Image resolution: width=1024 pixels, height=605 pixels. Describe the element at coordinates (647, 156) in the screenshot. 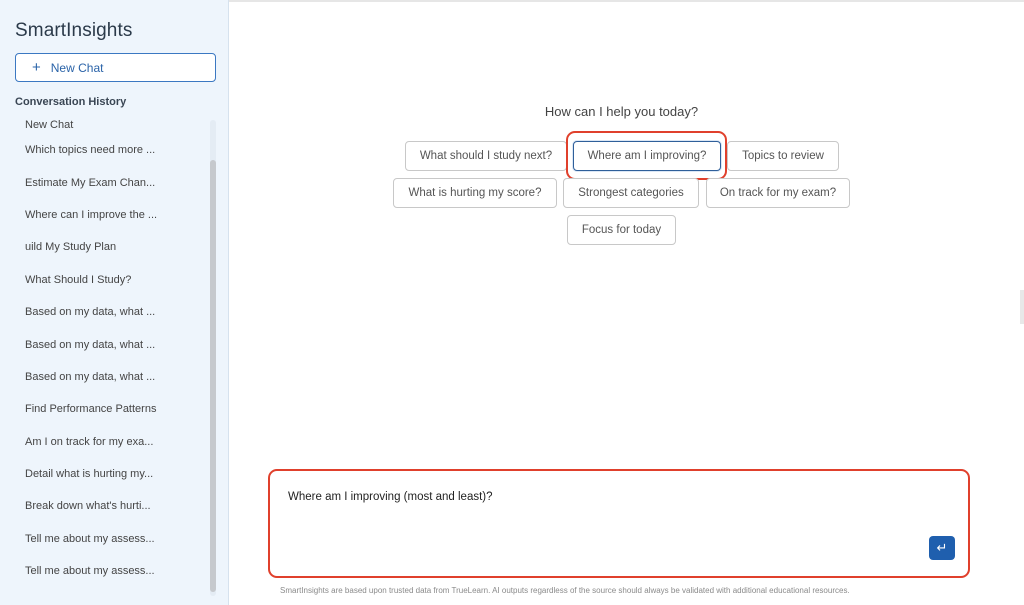

I see `suggestion-chip-improving: Where am I improving?` at that location.